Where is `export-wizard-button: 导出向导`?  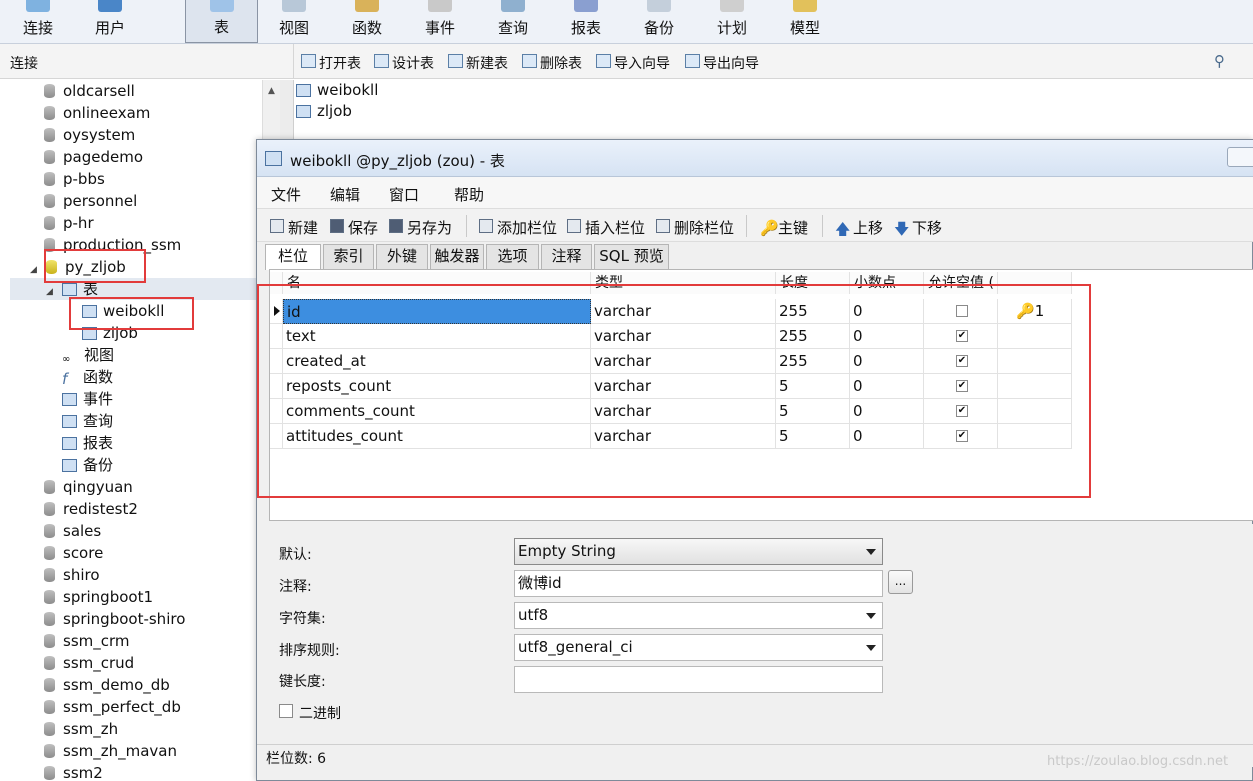 export-wizard-button: 导出向导 is located at coordinates (721, 62).